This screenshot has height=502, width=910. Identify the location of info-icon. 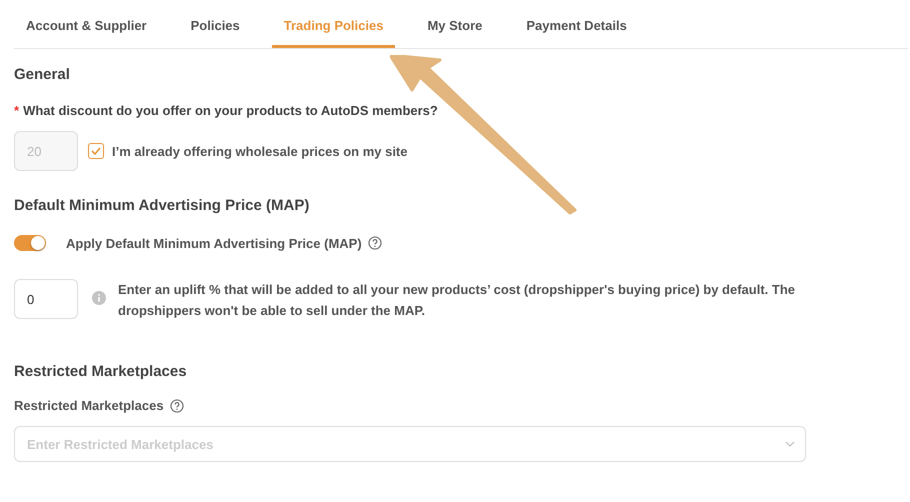
(99, 298).